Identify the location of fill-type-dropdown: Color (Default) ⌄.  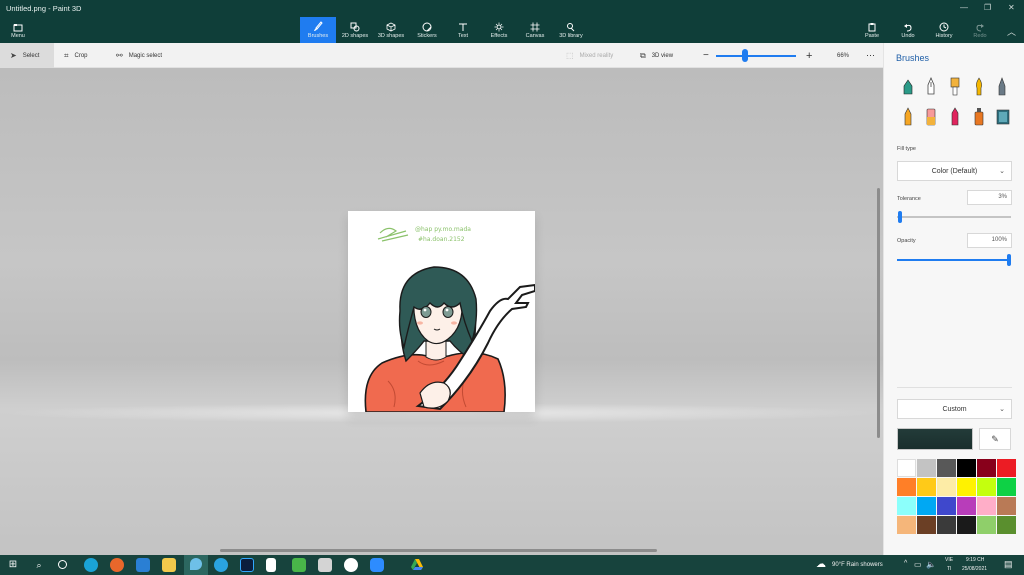
(954, 171).